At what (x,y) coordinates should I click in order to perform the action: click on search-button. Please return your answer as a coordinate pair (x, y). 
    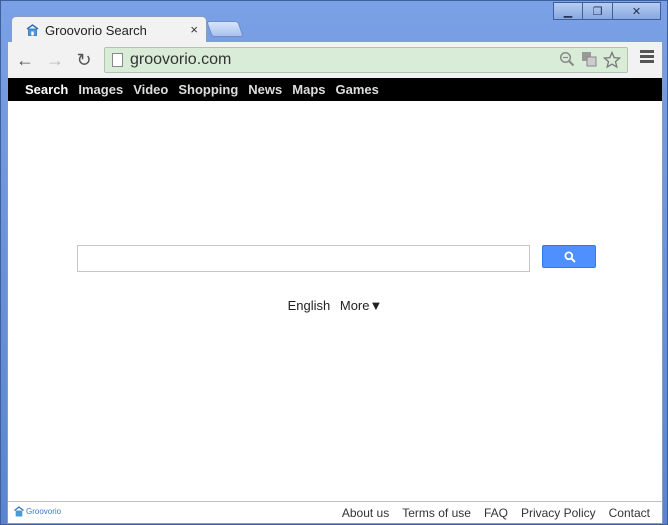
    Looking at the image, I should click on (569, 256).